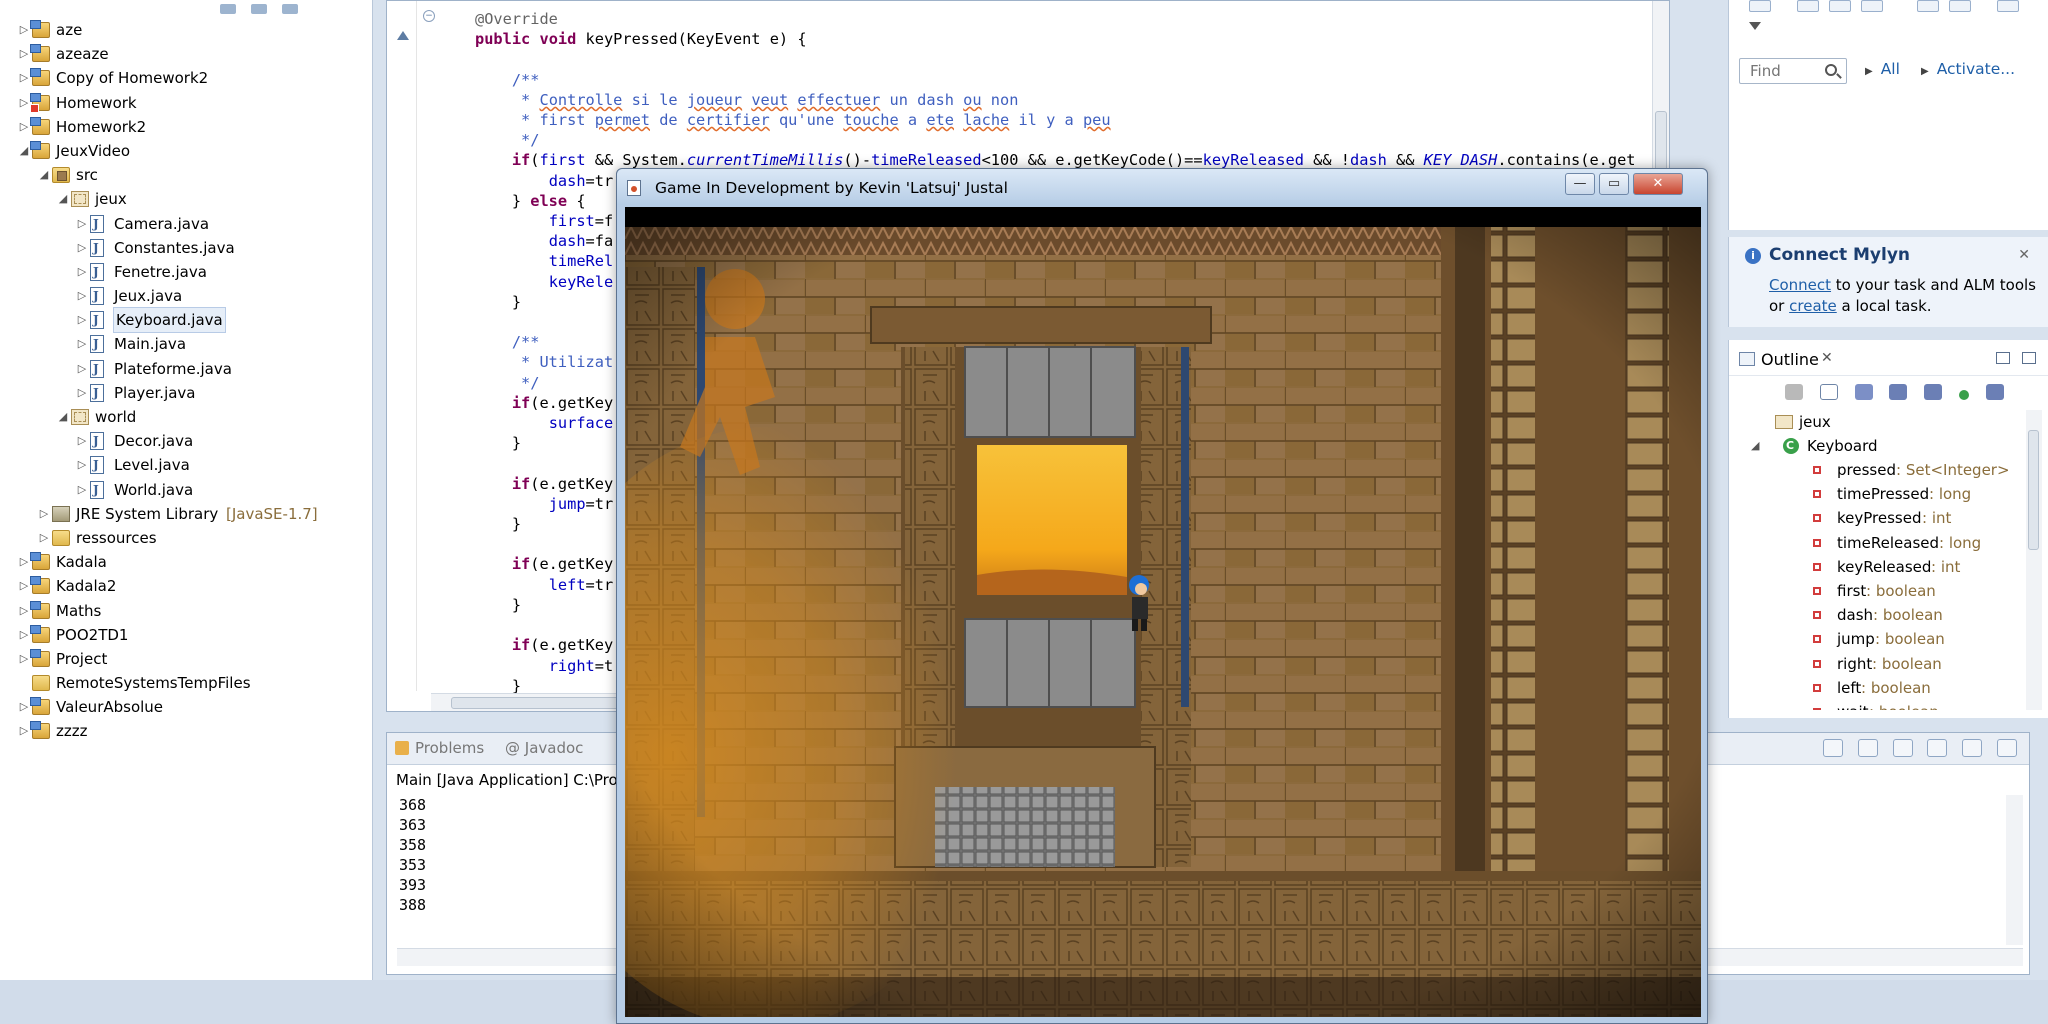 This screenshot has height=1024, width=2048. What do you see at coordinates (186, 103) in the screenshot?
I see `tree-item: ▷ Homework` at bounding box center [186, 103].